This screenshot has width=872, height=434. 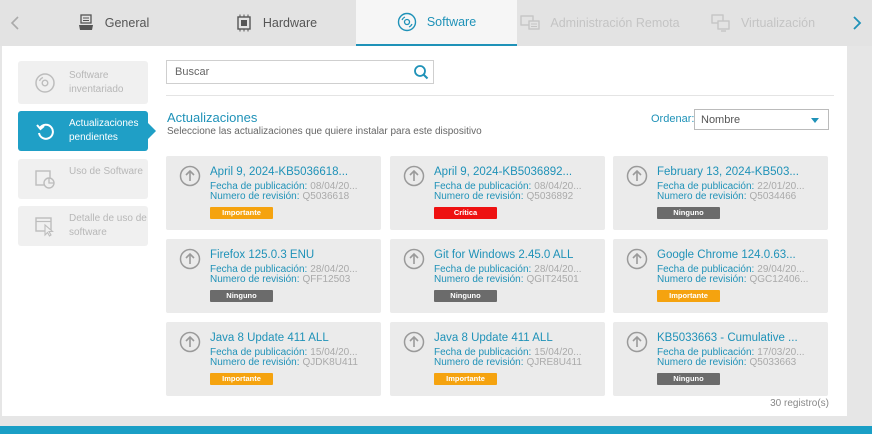 What do you see at coordinates (721, 120) in the screenshot?
I see `sort-value: Nombre` at bounding box center [721, 120].